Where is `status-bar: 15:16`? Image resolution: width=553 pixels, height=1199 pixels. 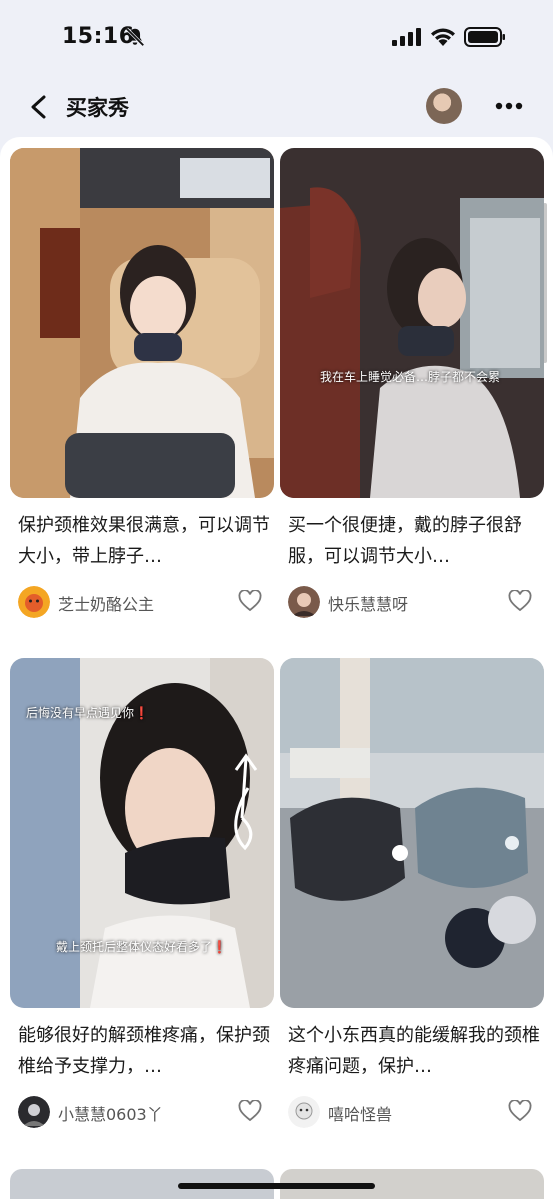
status-bar: 15:16 is located at coordinates (276, 35).